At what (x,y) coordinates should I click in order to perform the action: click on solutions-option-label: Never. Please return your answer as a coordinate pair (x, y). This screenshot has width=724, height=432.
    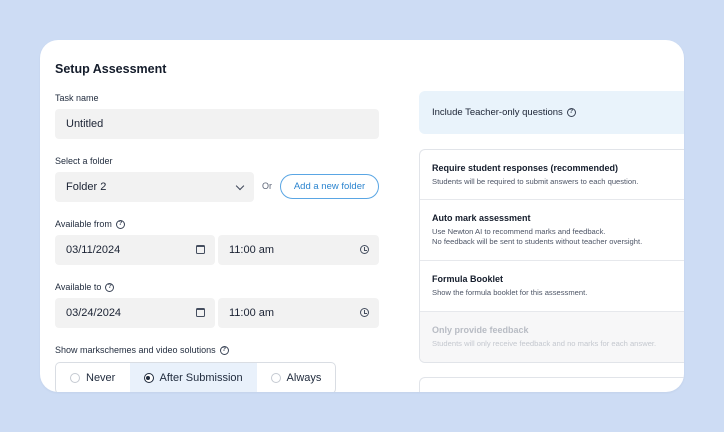
    Looking at the image, I should click on (101, 378).